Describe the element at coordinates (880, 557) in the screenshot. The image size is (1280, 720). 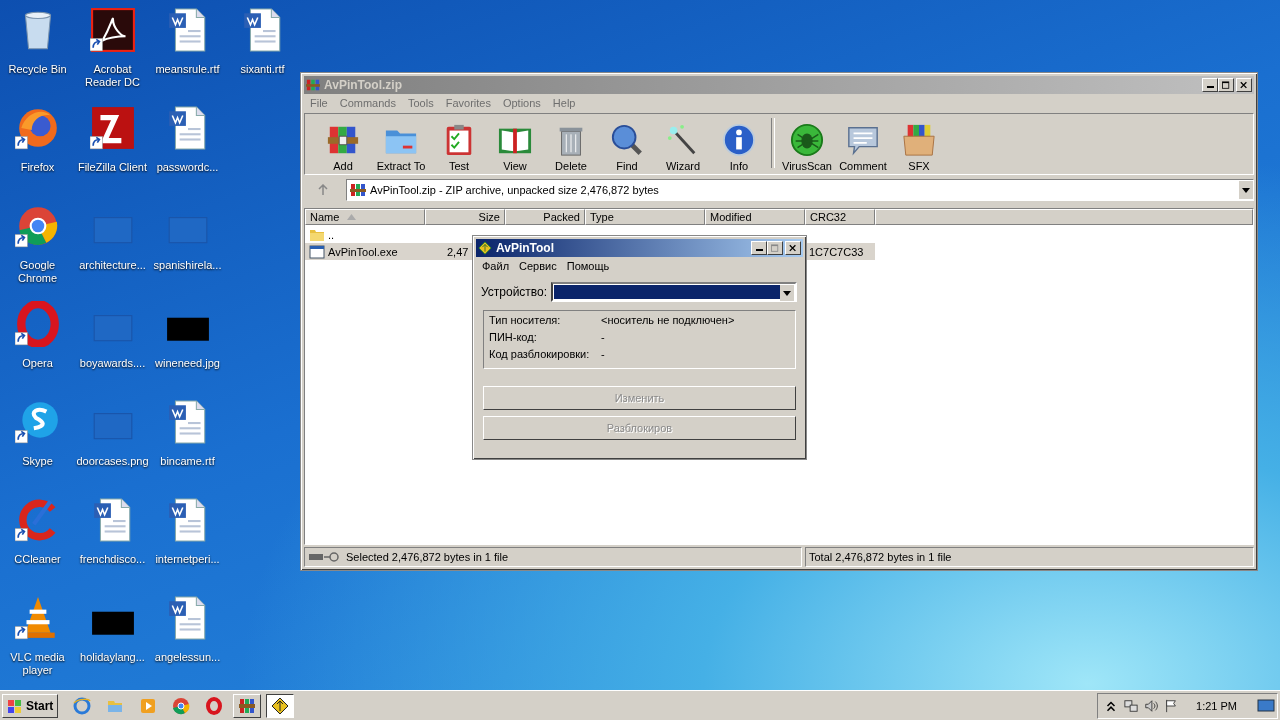
I see `status-text: Total 2,476,872 bytes in 1 file` at that location.